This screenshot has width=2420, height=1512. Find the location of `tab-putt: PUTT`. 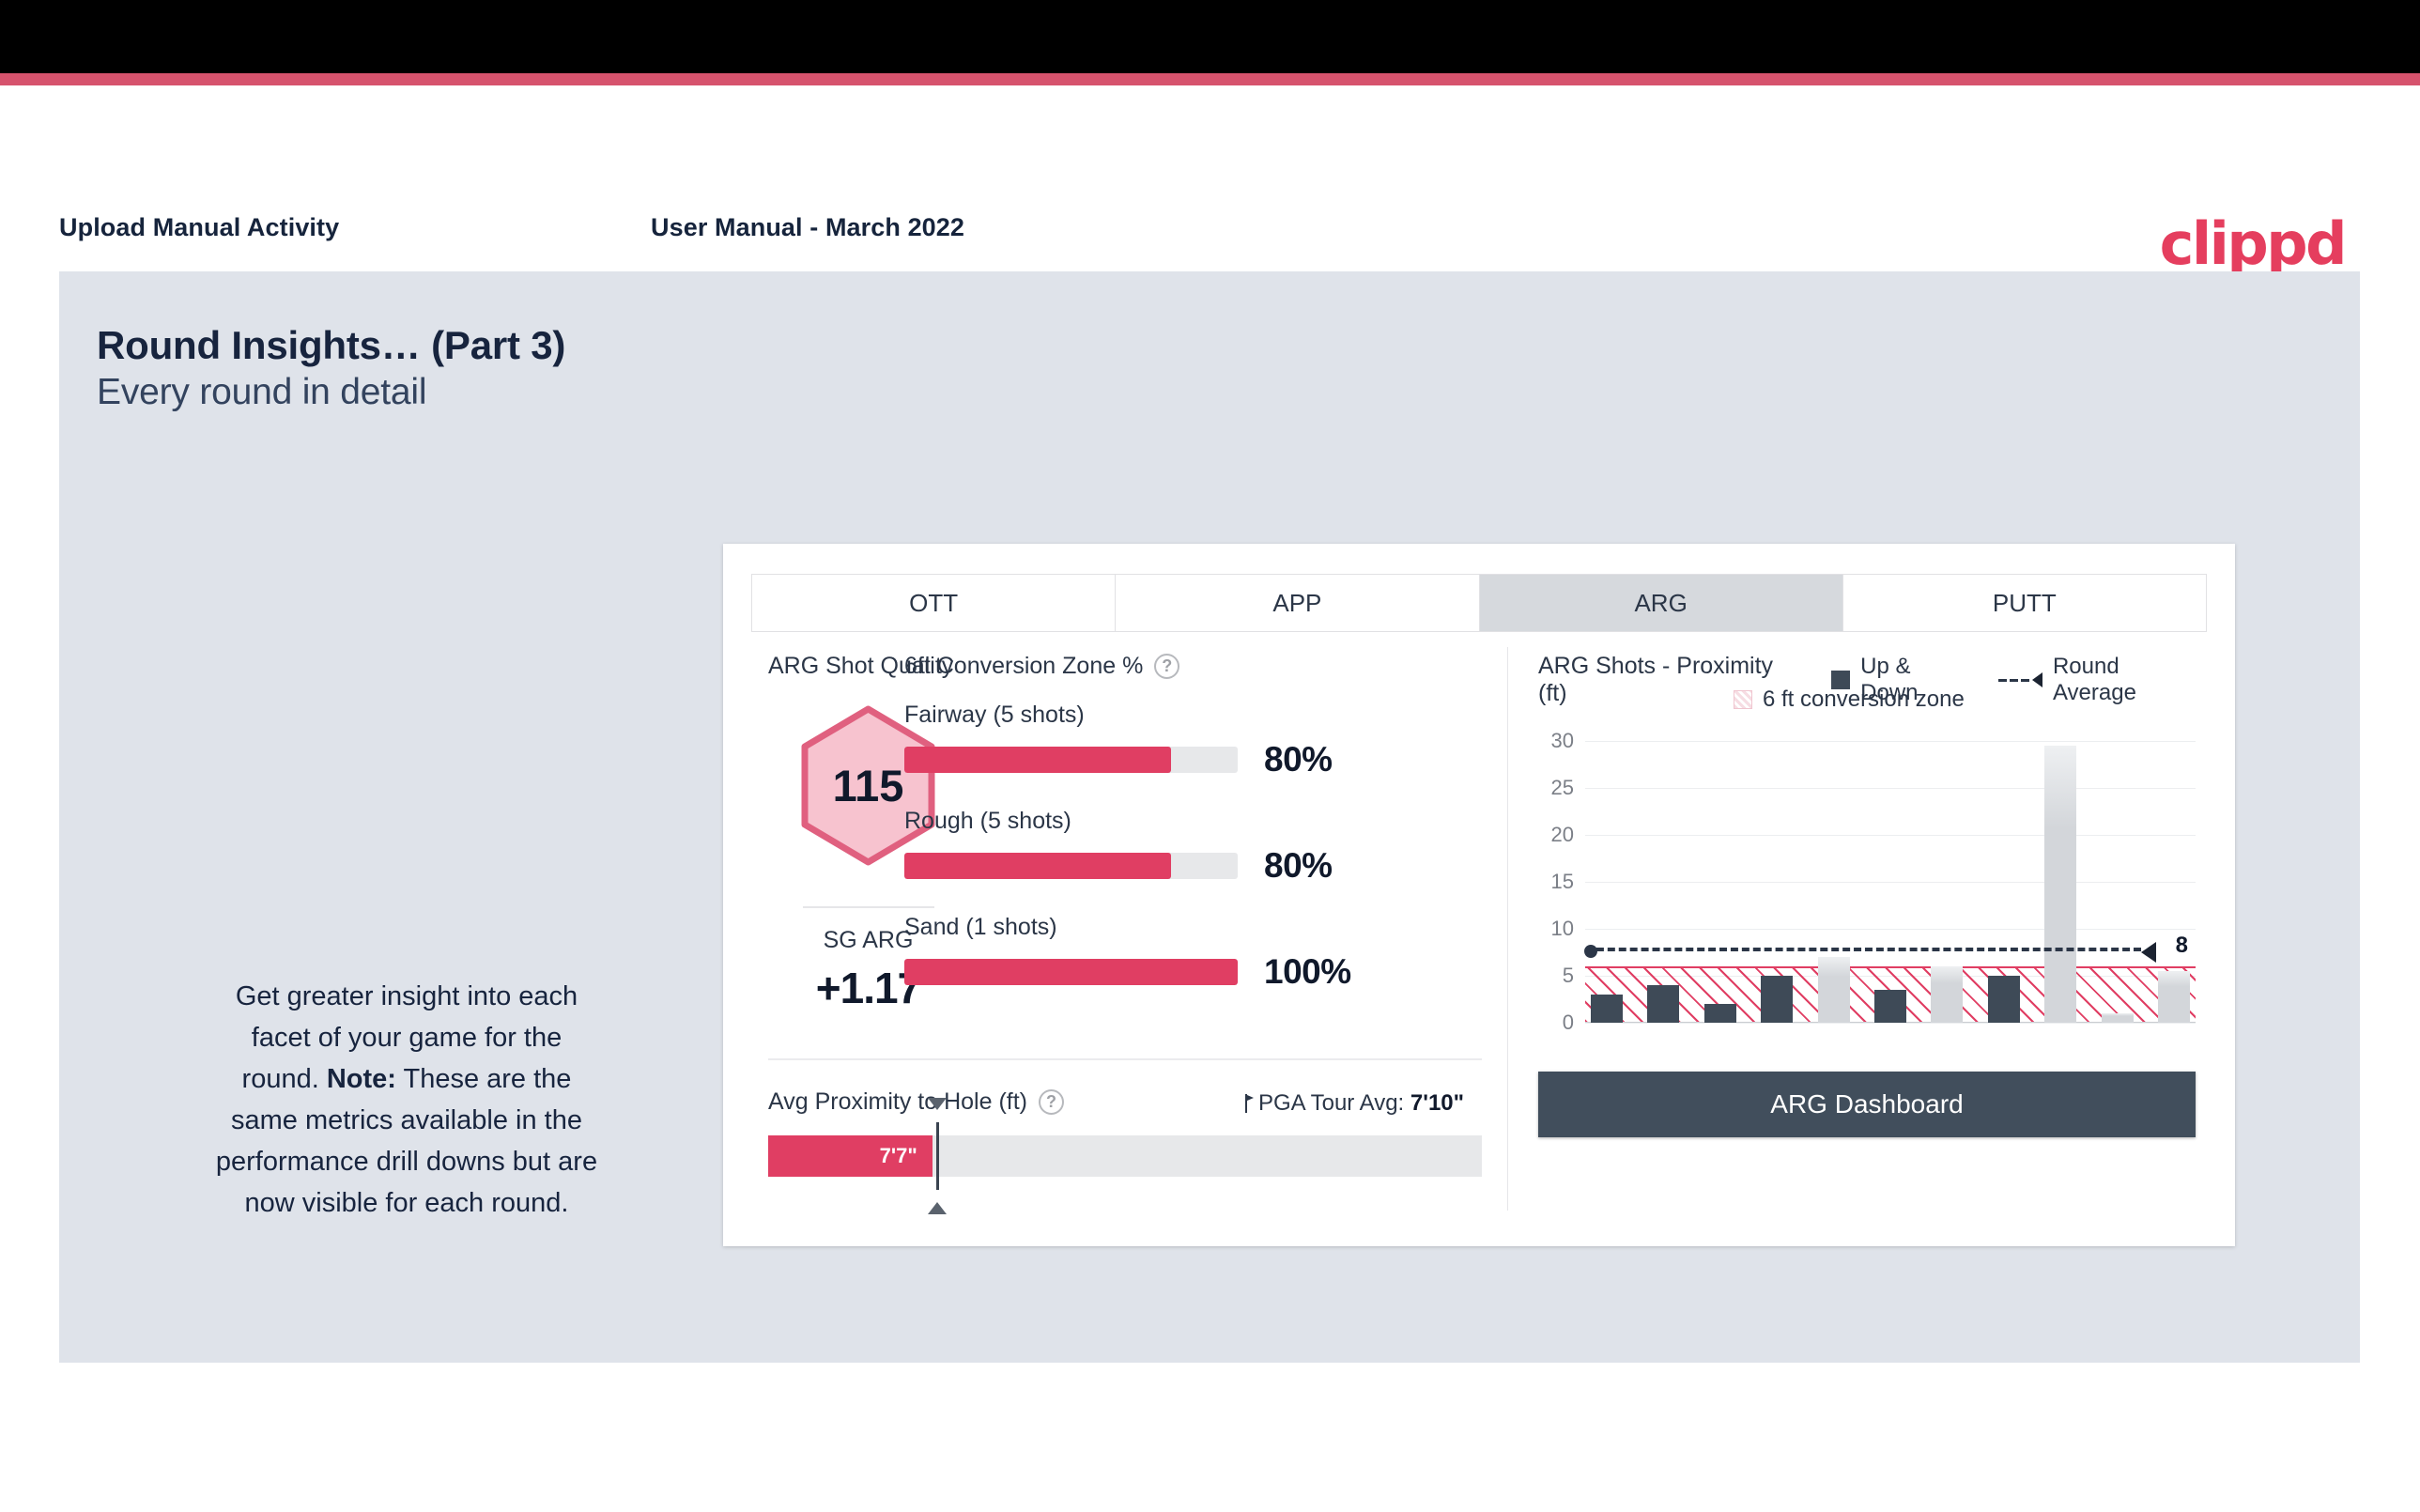

tab-putt: PUTT is located at coordinates (2024, 603).